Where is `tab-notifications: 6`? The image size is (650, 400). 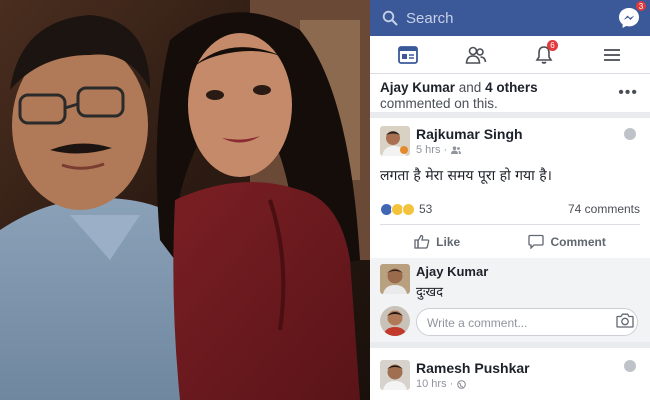 tab-notifications: 6 is located at coordinates (544, 54).